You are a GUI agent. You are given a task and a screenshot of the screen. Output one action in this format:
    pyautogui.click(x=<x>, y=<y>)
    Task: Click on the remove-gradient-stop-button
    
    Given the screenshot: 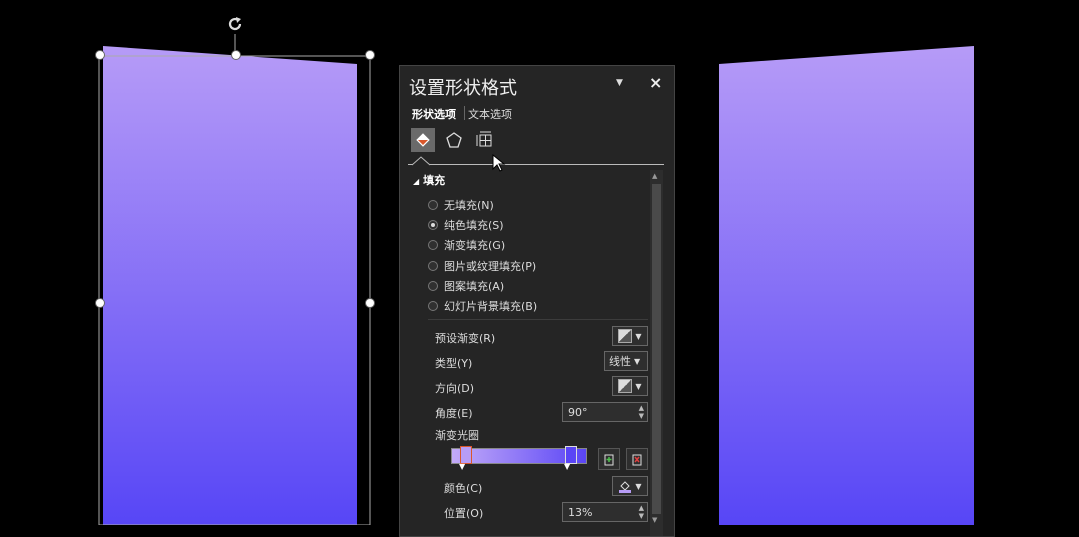 What is the action you would take?
    pyautogui.click(x=637, y=459)
    